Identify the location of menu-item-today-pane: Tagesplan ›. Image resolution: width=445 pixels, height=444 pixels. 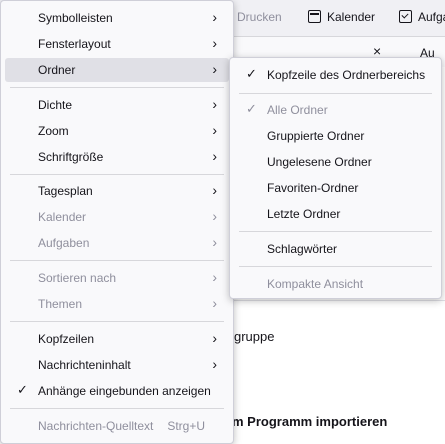
(117, 191).